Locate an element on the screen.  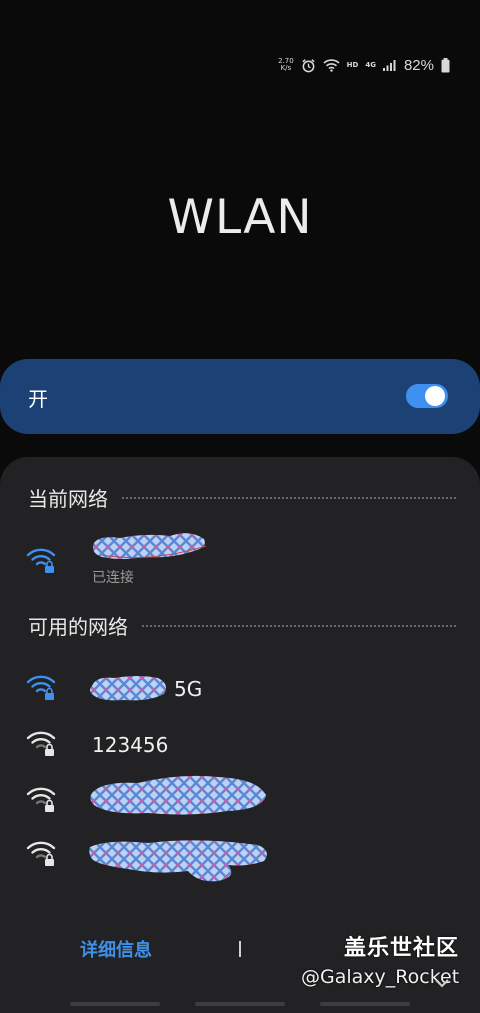
available-networks-header: 可用的网络 is located at coordinates (242, 625).